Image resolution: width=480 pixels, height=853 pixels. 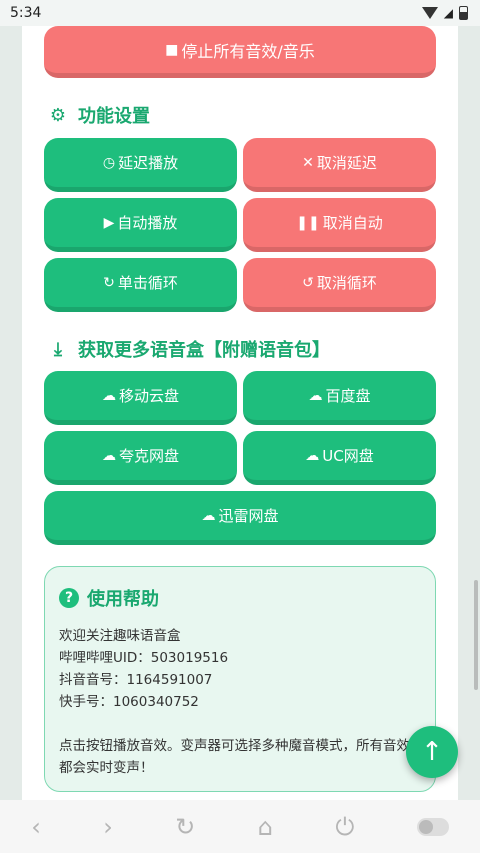 What do you see at coordinates (69, 598) in the screenshot?
I see `question-icon: ?` at bounding box center [69, 598].